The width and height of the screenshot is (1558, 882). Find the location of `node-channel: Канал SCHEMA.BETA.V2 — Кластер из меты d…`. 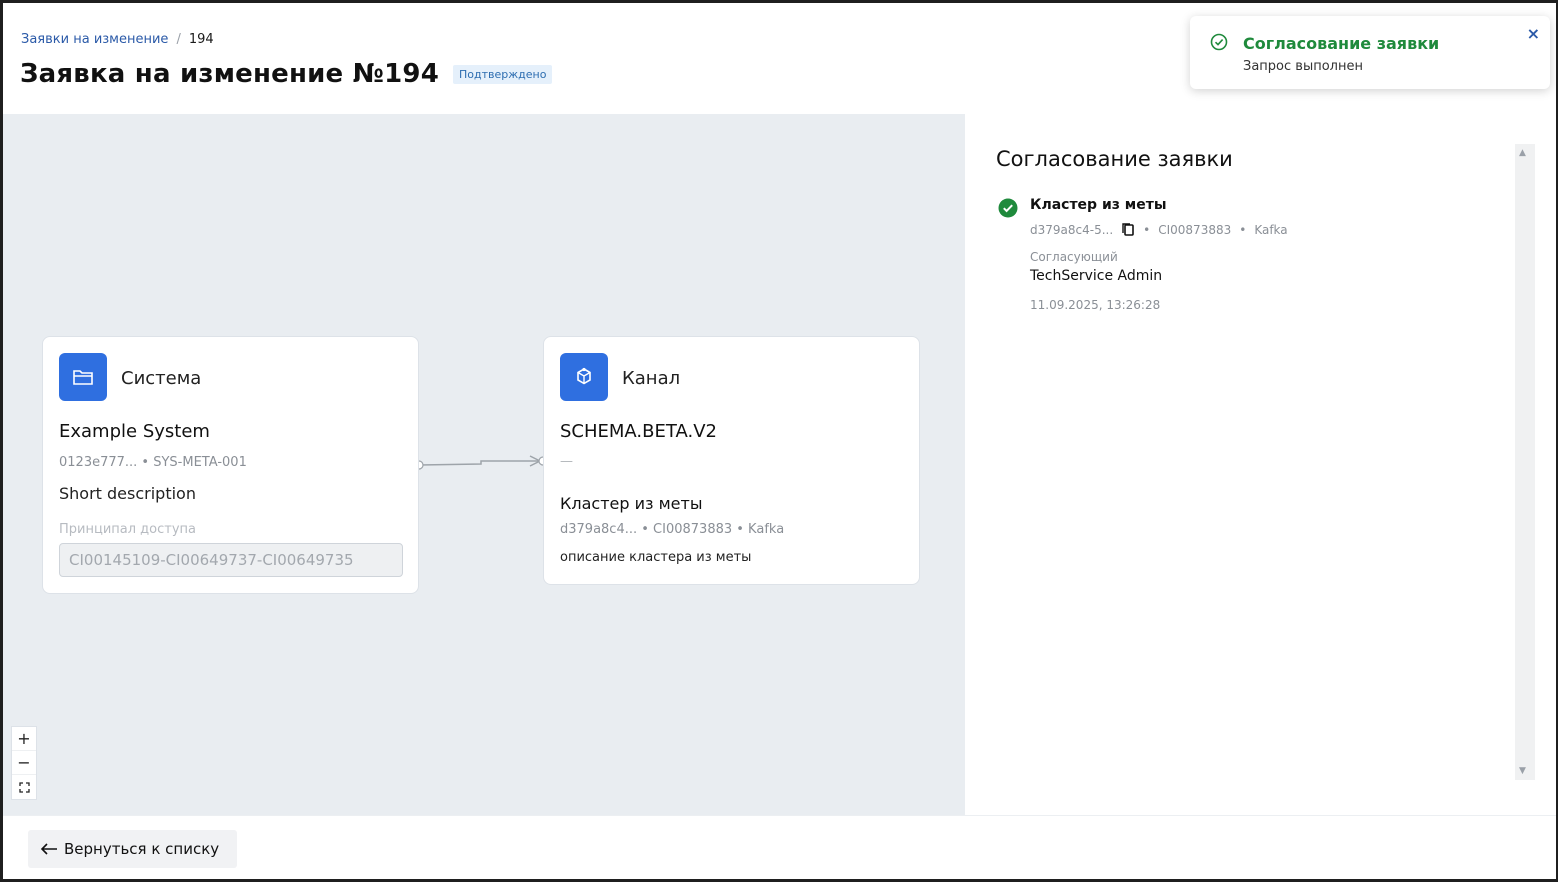

node-channel: Канал SCHEMA.BETA.V2 — Кластер из меты d… is located at coordinates (731, 460).